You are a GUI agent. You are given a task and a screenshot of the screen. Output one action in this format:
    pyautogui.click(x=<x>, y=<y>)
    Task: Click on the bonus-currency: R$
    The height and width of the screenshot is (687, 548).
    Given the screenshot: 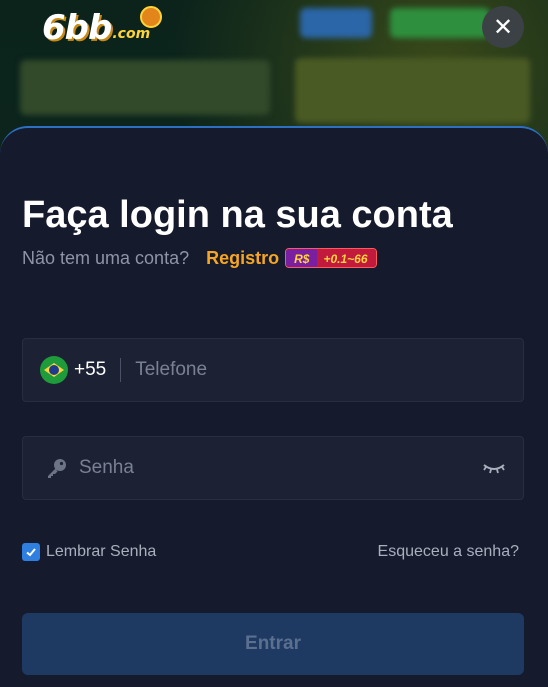 What is the action you would take?
    pyautogui.click(x=302, y=258)
    